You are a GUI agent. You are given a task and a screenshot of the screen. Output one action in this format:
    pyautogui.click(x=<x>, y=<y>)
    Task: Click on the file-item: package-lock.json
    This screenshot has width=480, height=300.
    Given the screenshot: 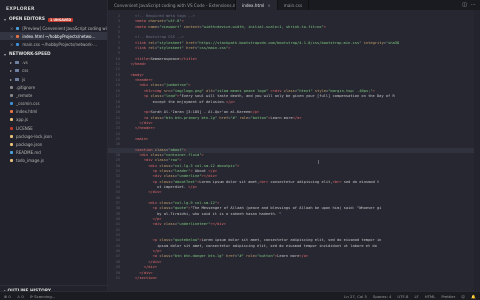 What is the action you would take?
    pyautogui.click(x=53, y=136)
    